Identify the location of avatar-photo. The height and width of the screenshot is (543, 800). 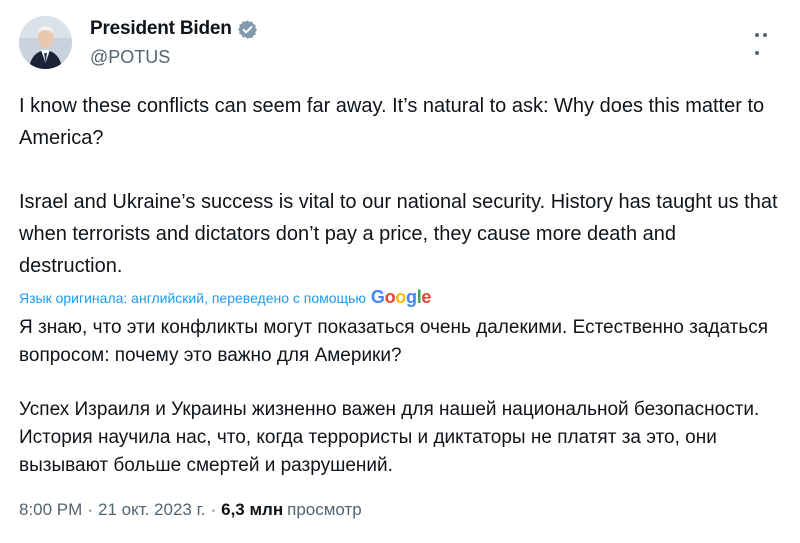
(45, 42).